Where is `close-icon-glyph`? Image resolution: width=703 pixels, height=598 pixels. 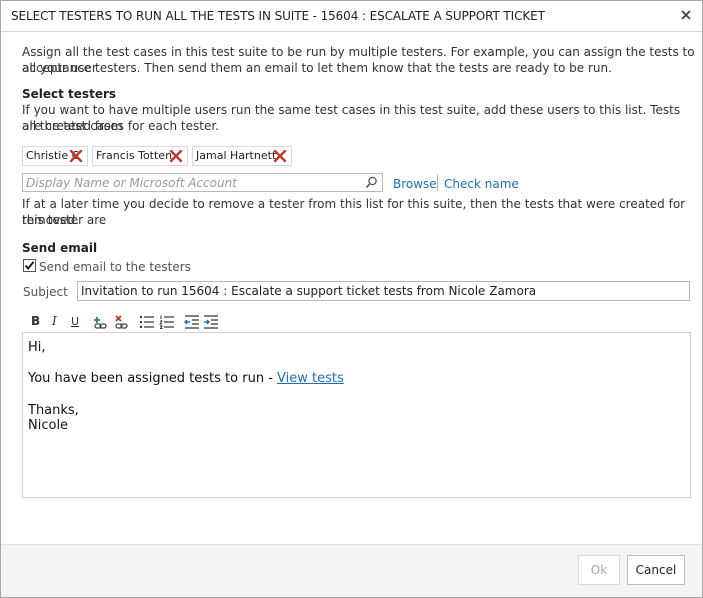 close-icon-glyph is located at coordinates (686, 15).